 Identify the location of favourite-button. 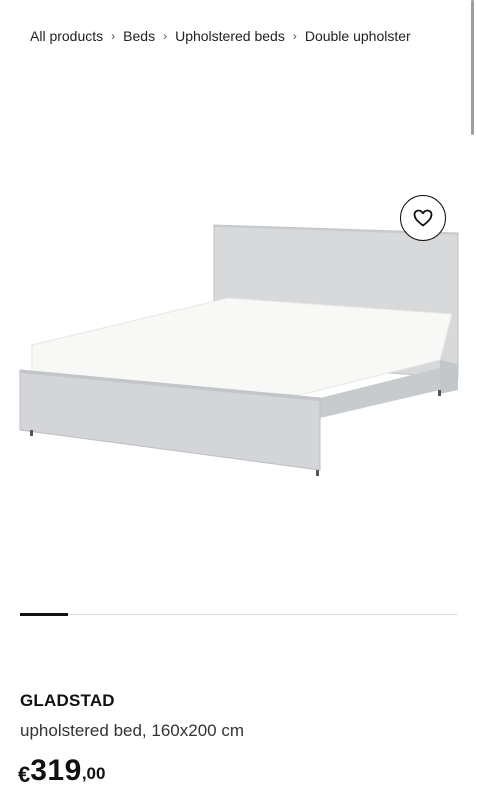
(423, 218).